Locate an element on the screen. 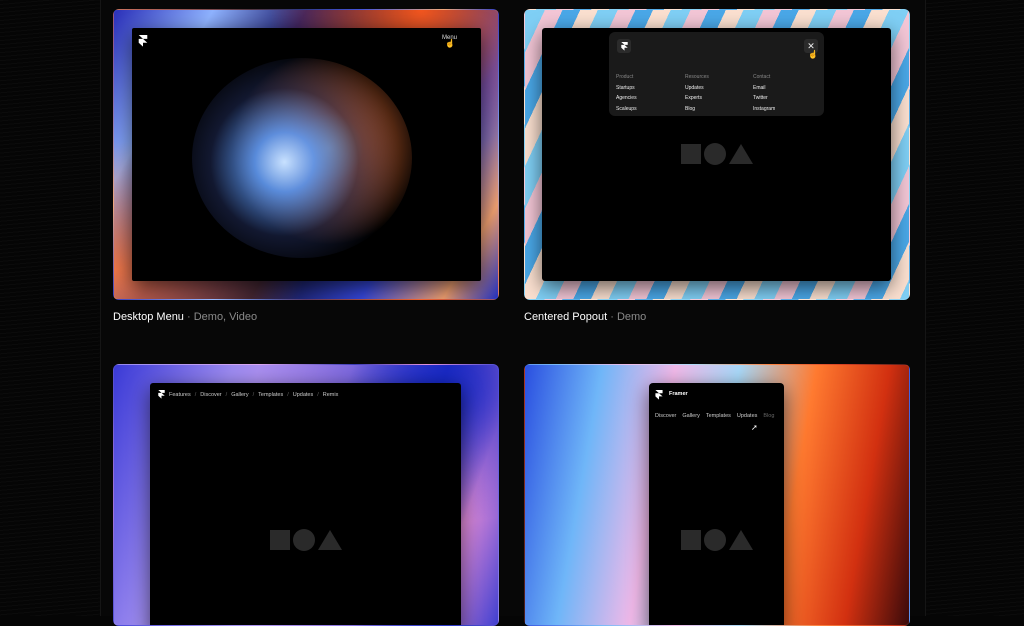  cursor-icon: ➚ is located at coordinates (754, 427).